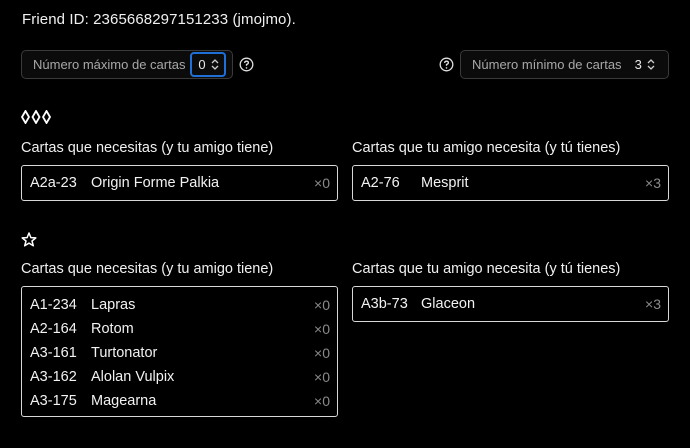  I want to click on card-code: A3-161, so click(53, 353).